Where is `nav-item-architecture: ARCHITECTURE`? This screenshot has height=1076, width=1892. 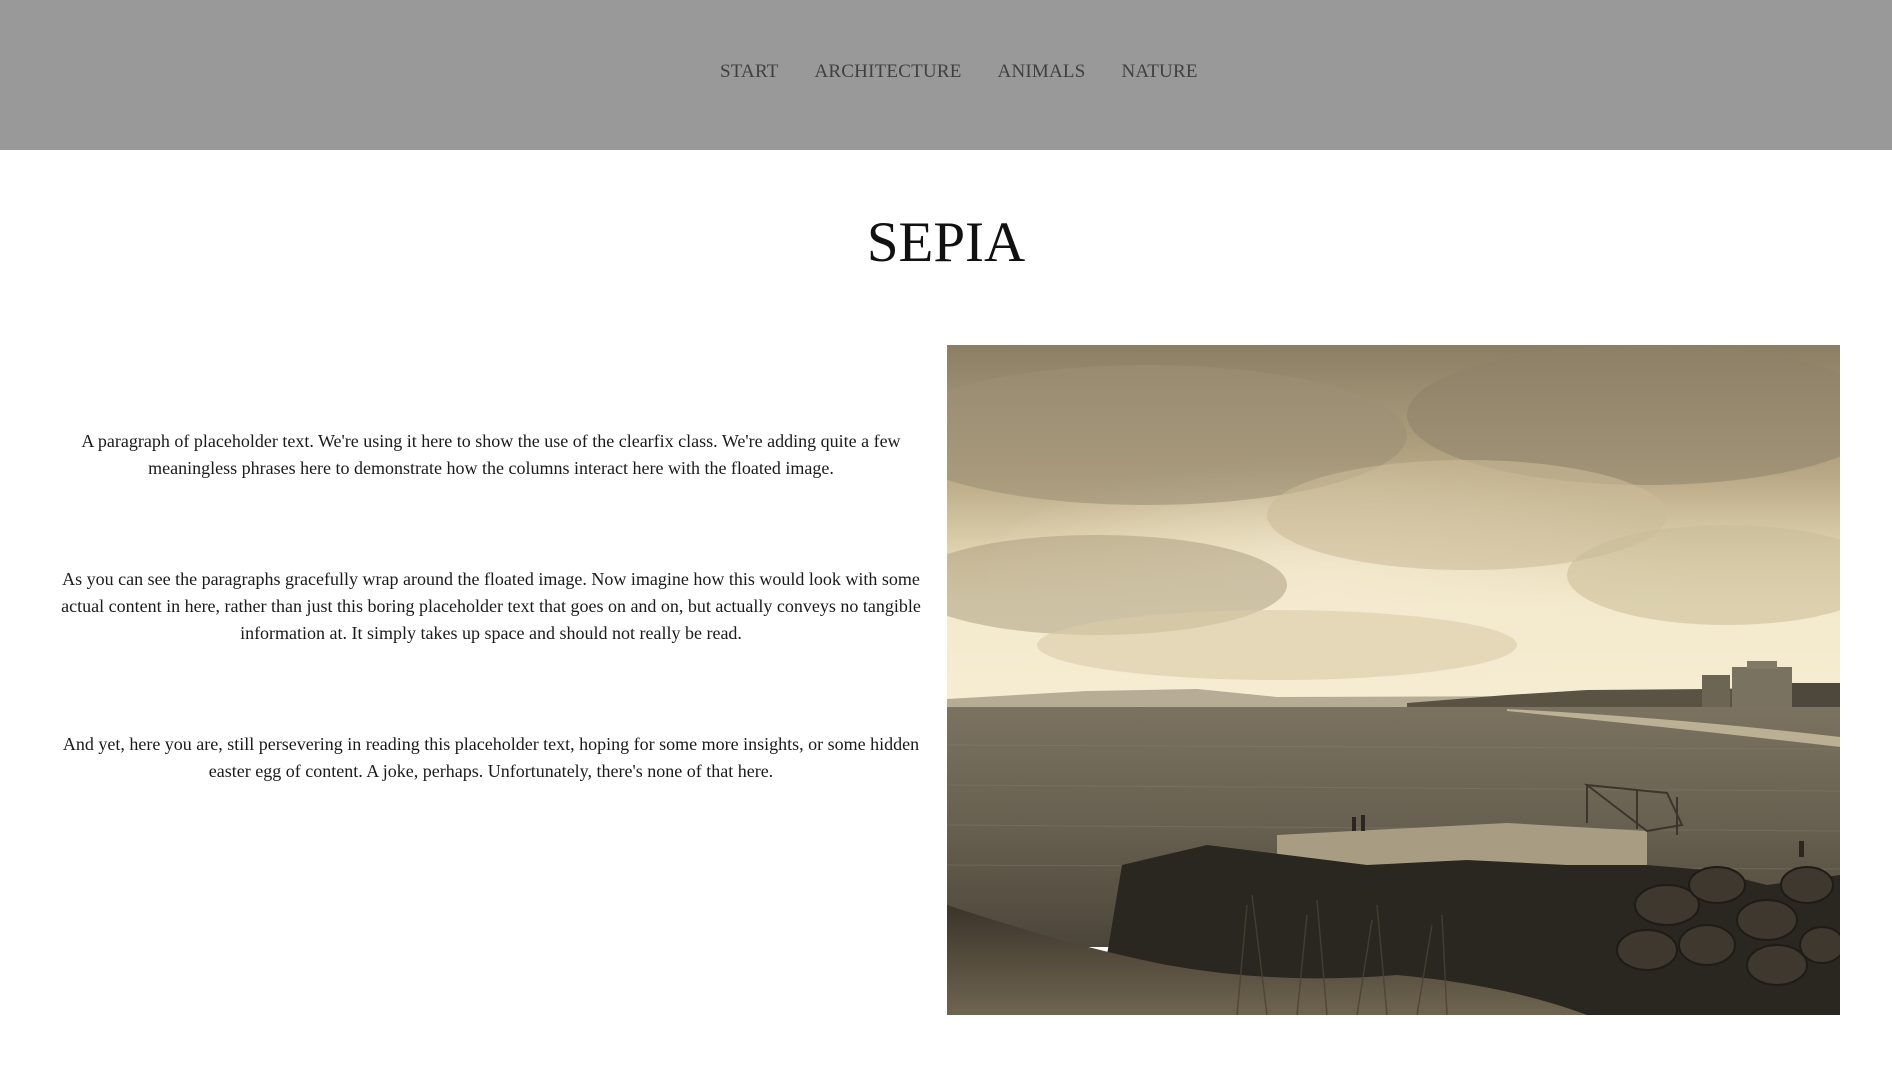
nav-item-architecture: ARCHITECTURE is located at coordinates (888, 72).